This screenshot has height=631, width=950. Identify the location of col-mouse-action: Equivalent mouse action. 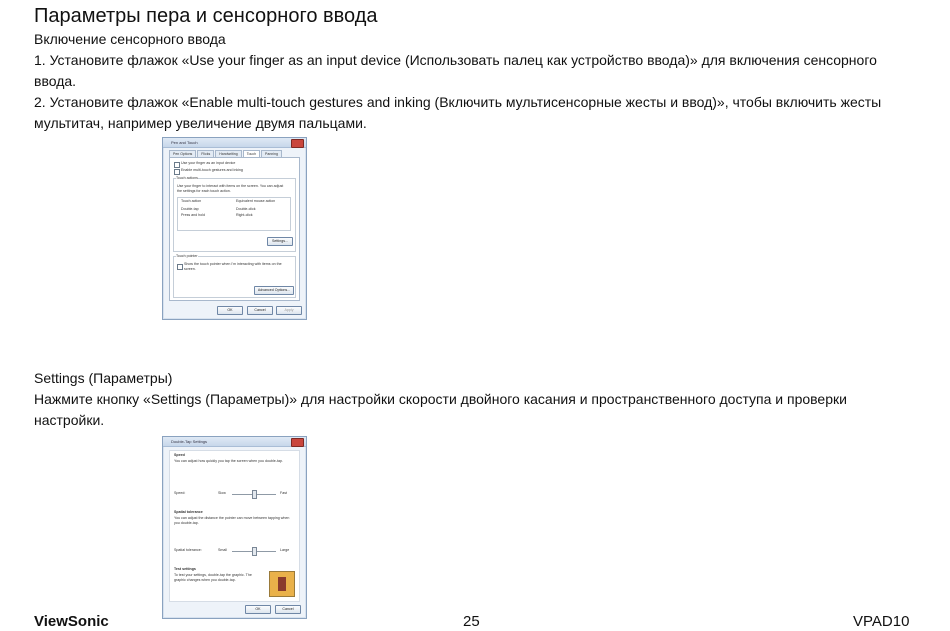
(256, 201).